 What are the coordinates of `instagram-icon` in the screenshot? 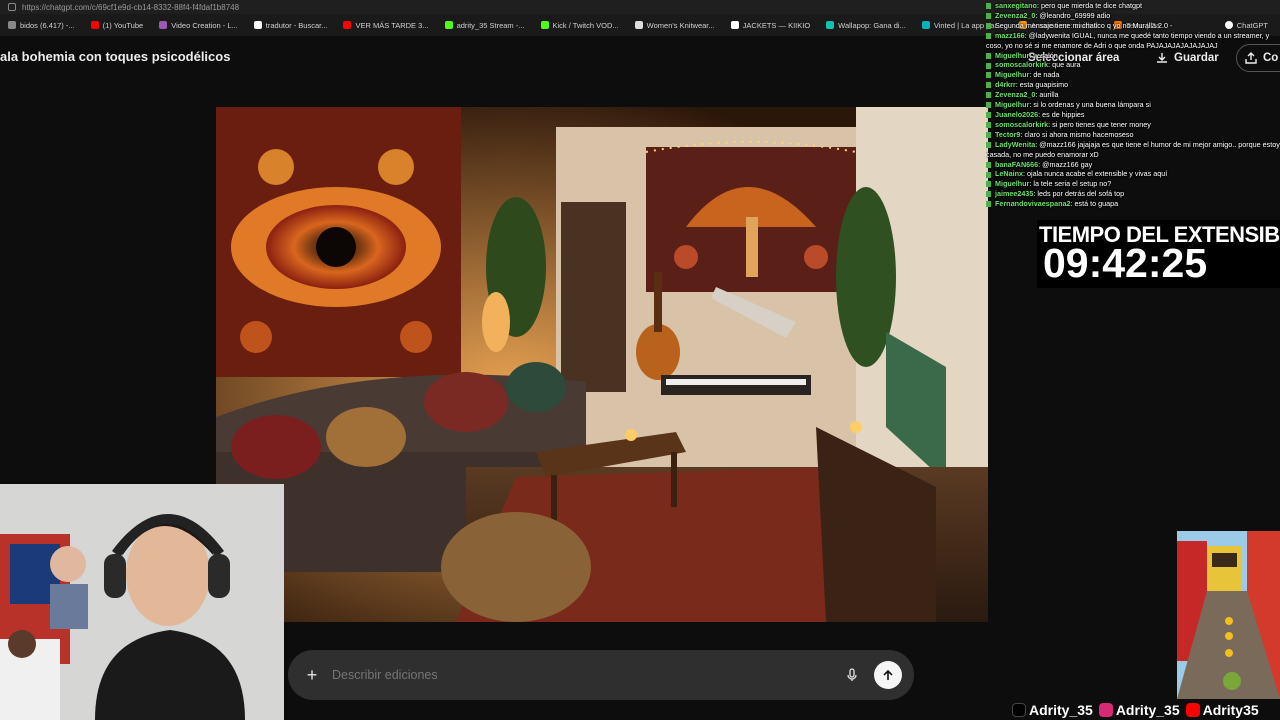 It's located at (1105, 710).